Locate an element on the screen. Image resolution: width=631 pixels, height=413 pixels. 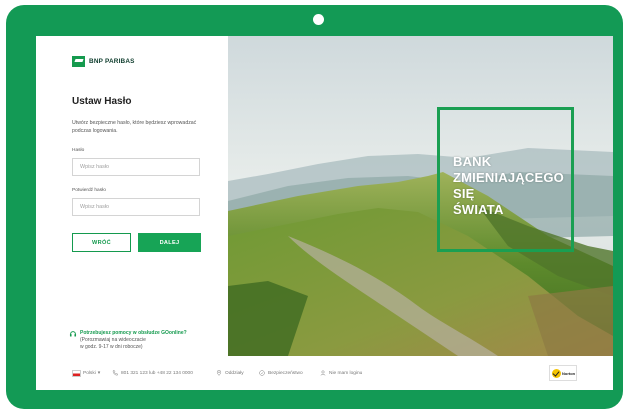
norton-check-icon is located at coordinates (556, 373).